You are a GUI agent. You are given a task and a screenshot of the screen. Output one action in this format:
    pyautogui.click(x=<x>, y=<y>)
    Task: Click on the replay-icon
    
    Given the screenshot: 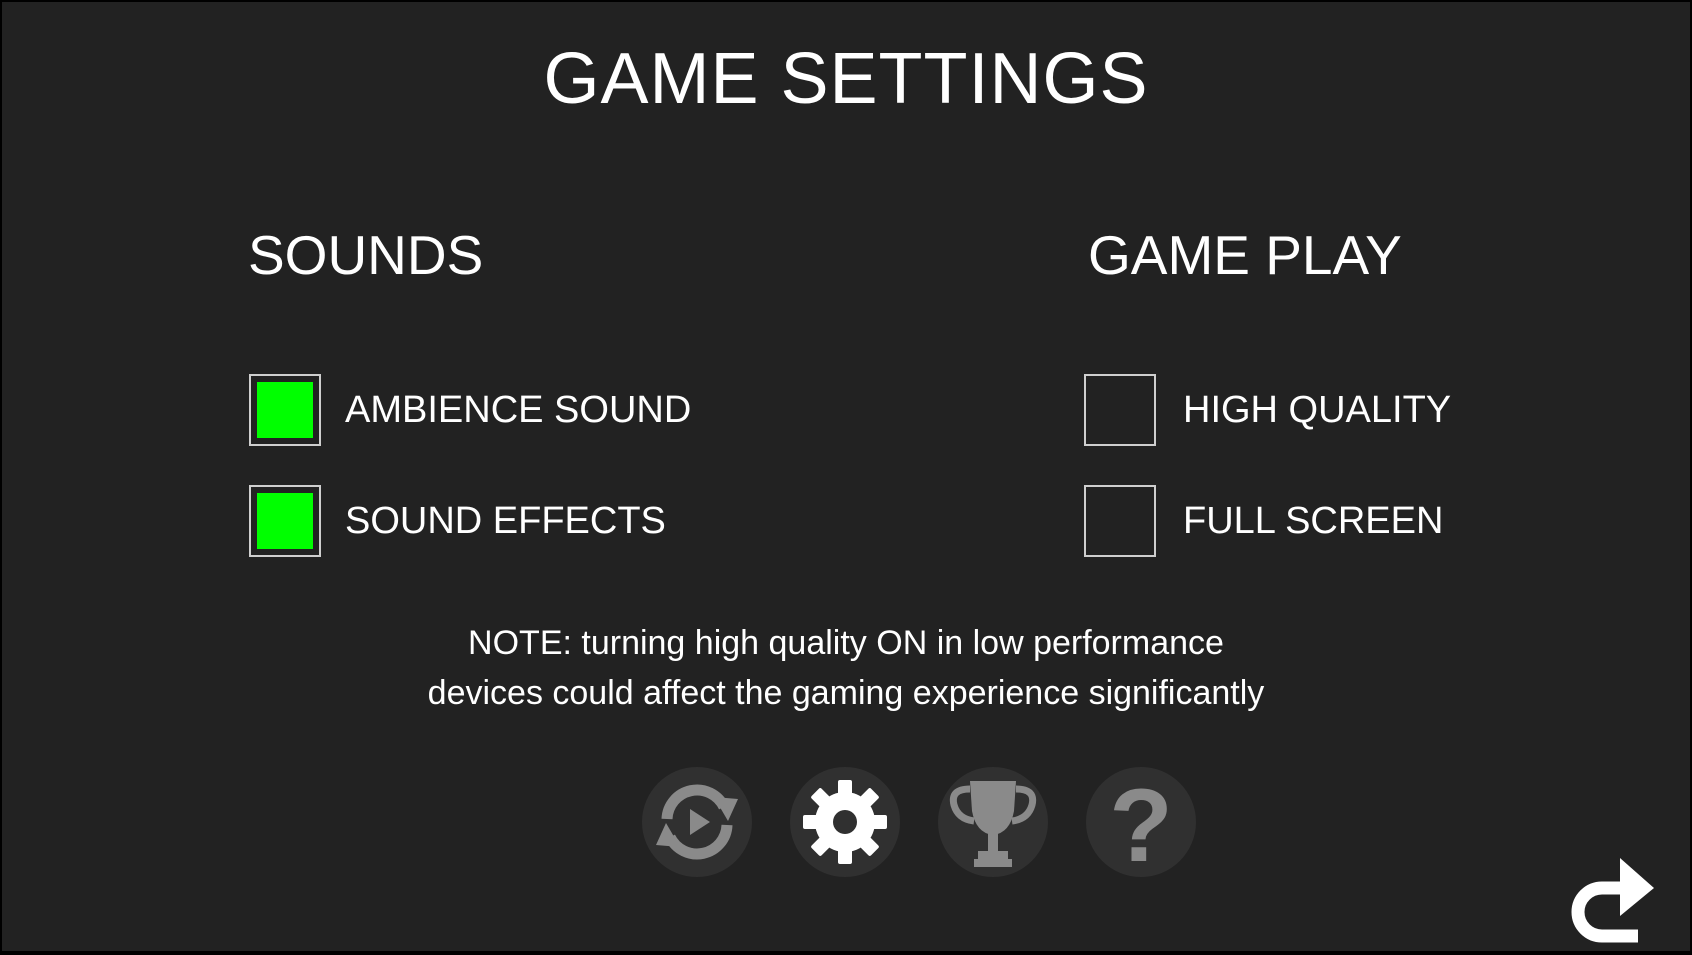 What is the action you would take?
    pyautogui.click(x=697, y=822)
    